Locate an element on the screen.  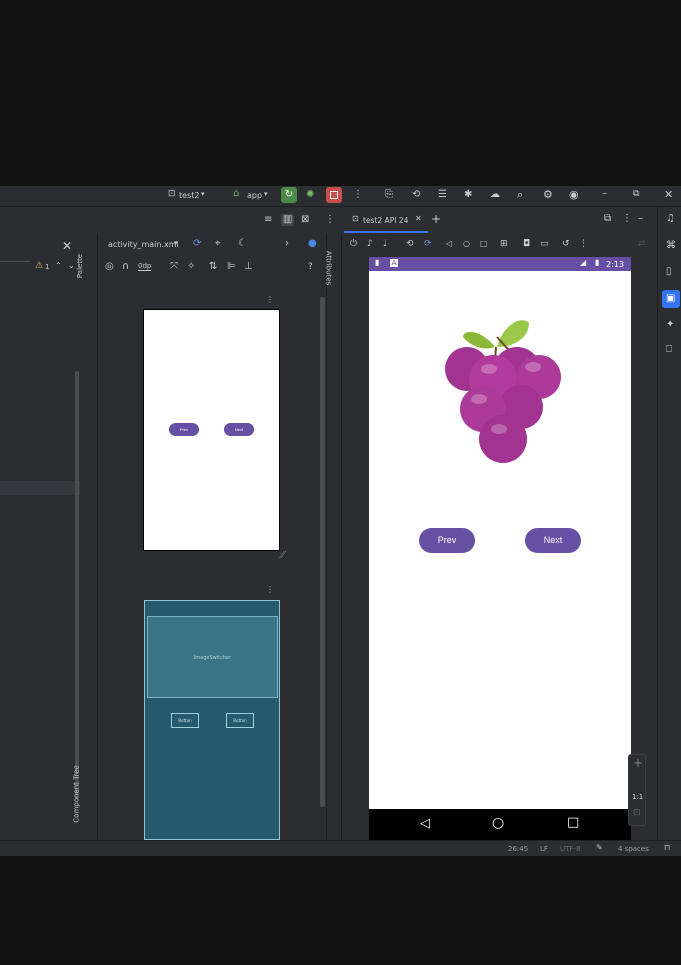
margin-value: 0dp is located at coordinates (145, 266).